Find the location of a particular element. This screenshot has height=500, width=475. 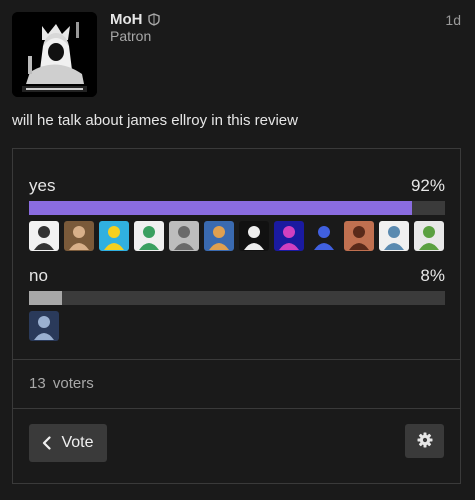

username-row: MoH is located at coordinates (135, 19).